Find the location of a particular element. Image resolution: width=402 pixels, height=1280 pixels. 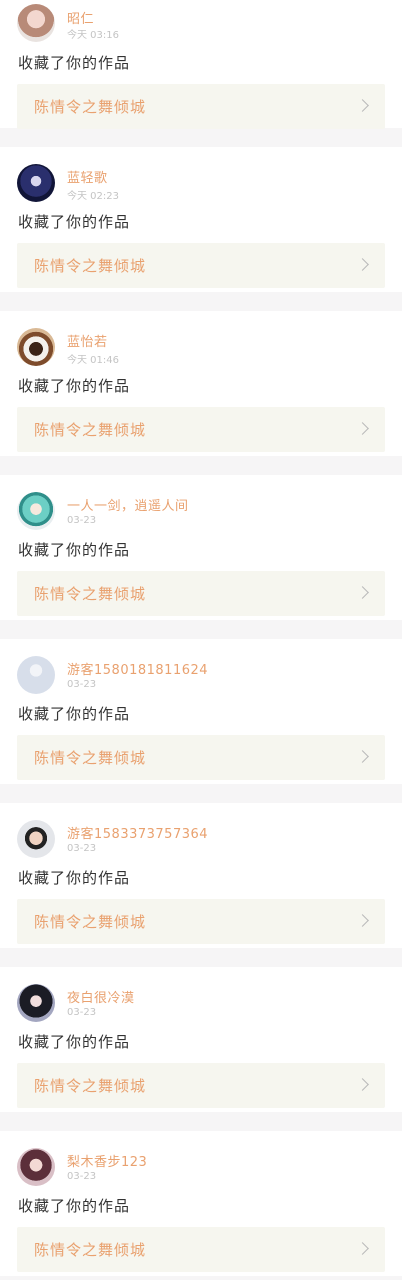

post-time: 今天 02:23 is located at coordinates (93, 196).